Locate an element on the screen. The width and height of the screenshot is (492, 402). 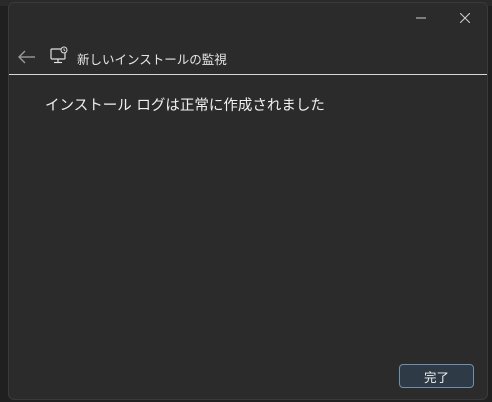
minimize-icon is located at coordinates (421, 18).